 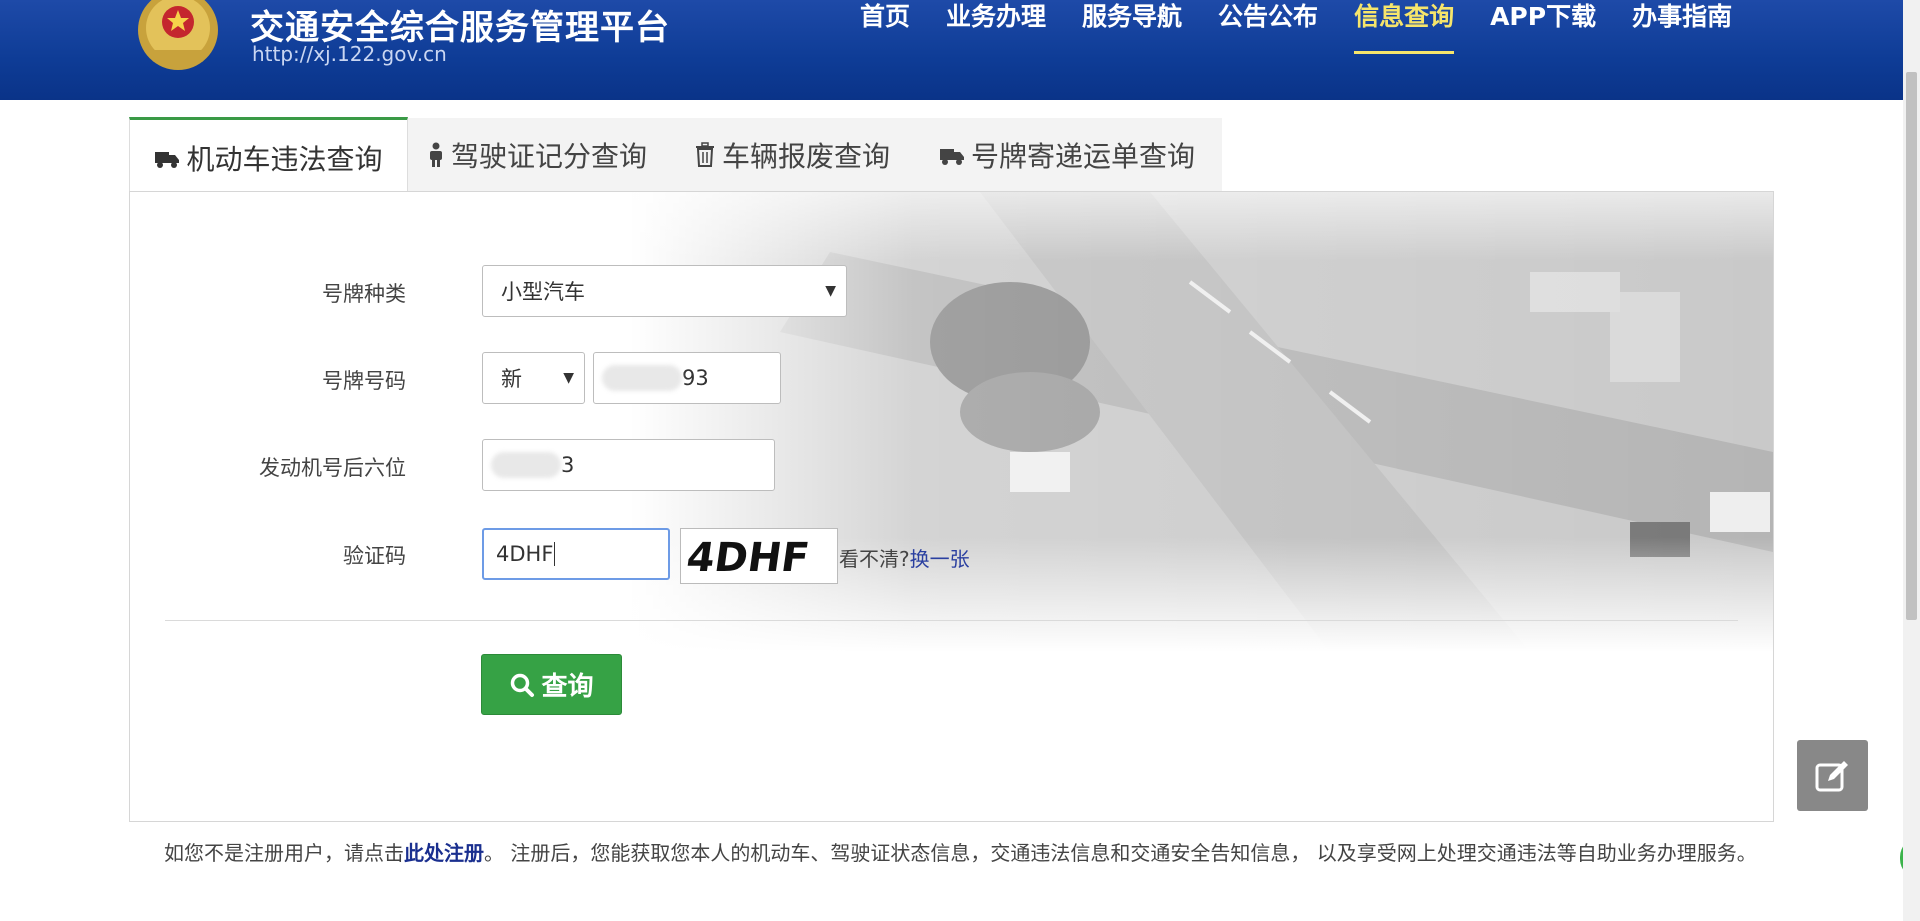 I want to click on feedback-button, so click(x=1832, y=775).